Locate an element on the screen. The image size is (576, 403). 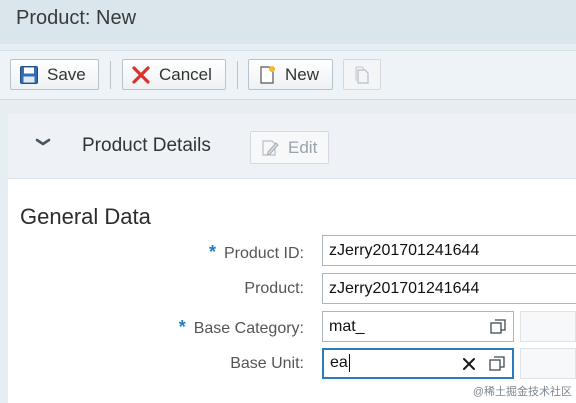
copy-icon is located at coordinates (362, 74).